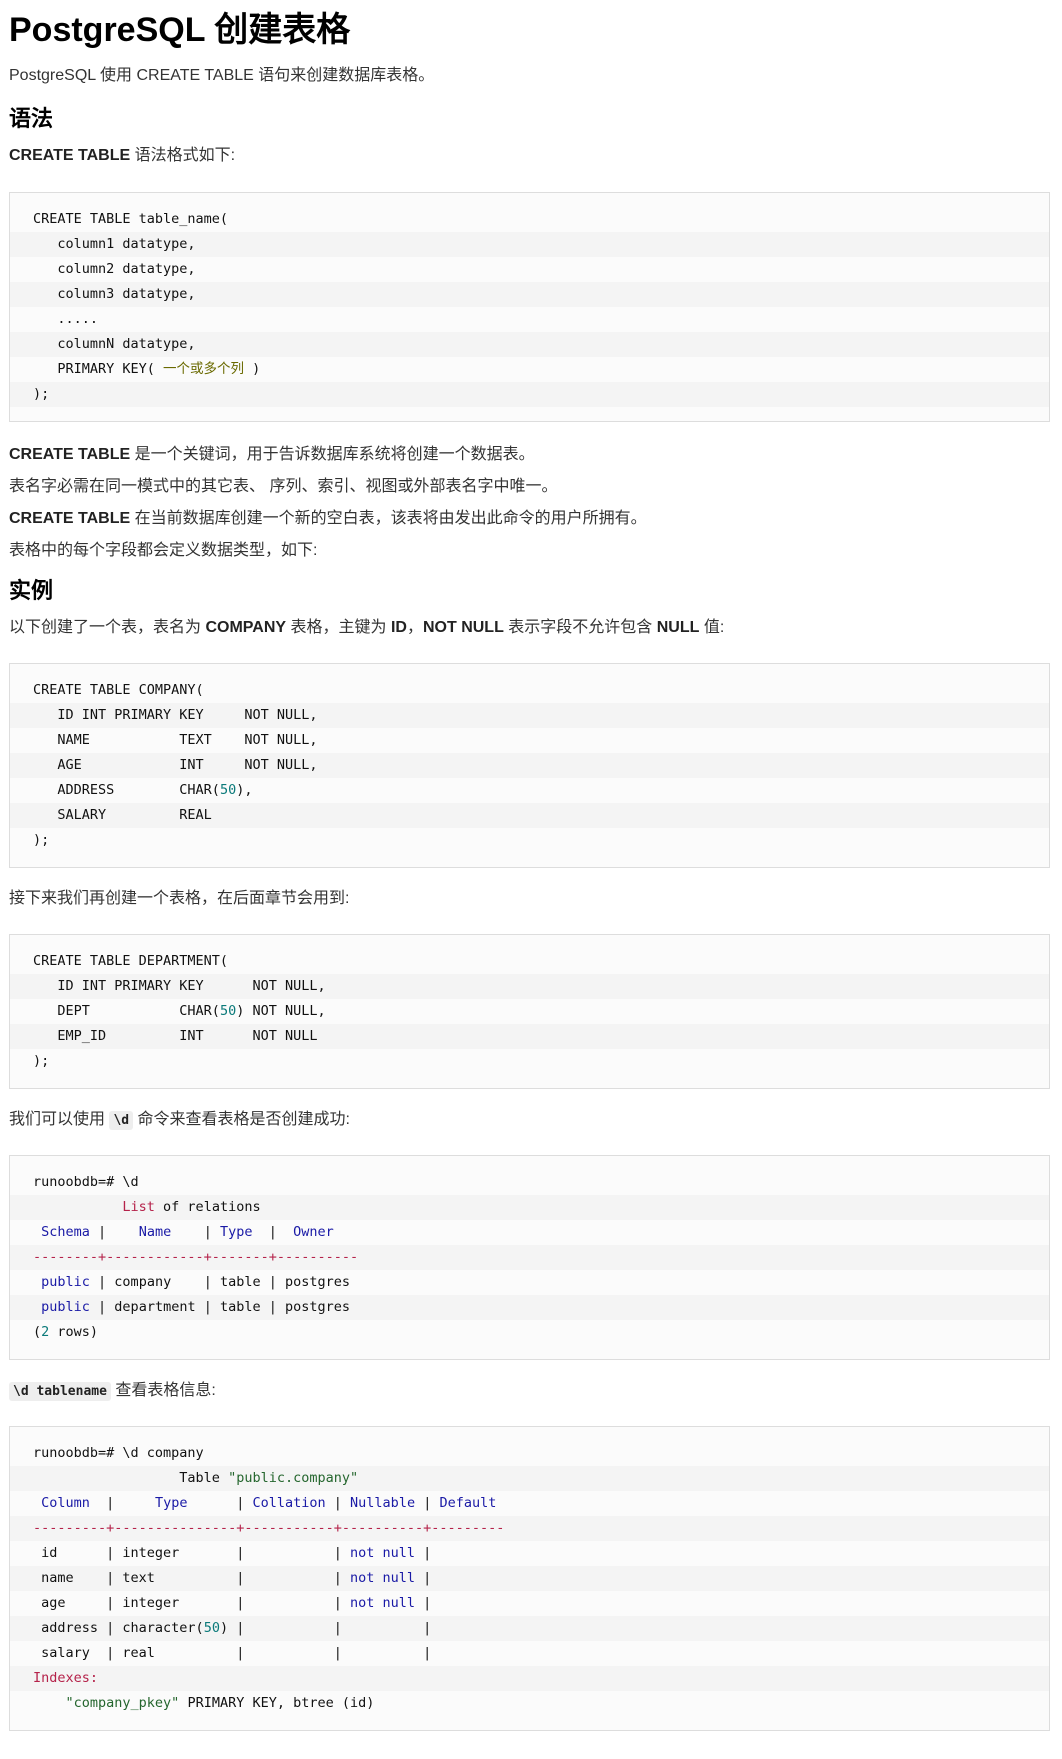  What do you see at coordinates (107, 627) in the screenshot?
I see `example-lead-text: 以下创建了一个表，表名为` at bounding box center [107, 627].